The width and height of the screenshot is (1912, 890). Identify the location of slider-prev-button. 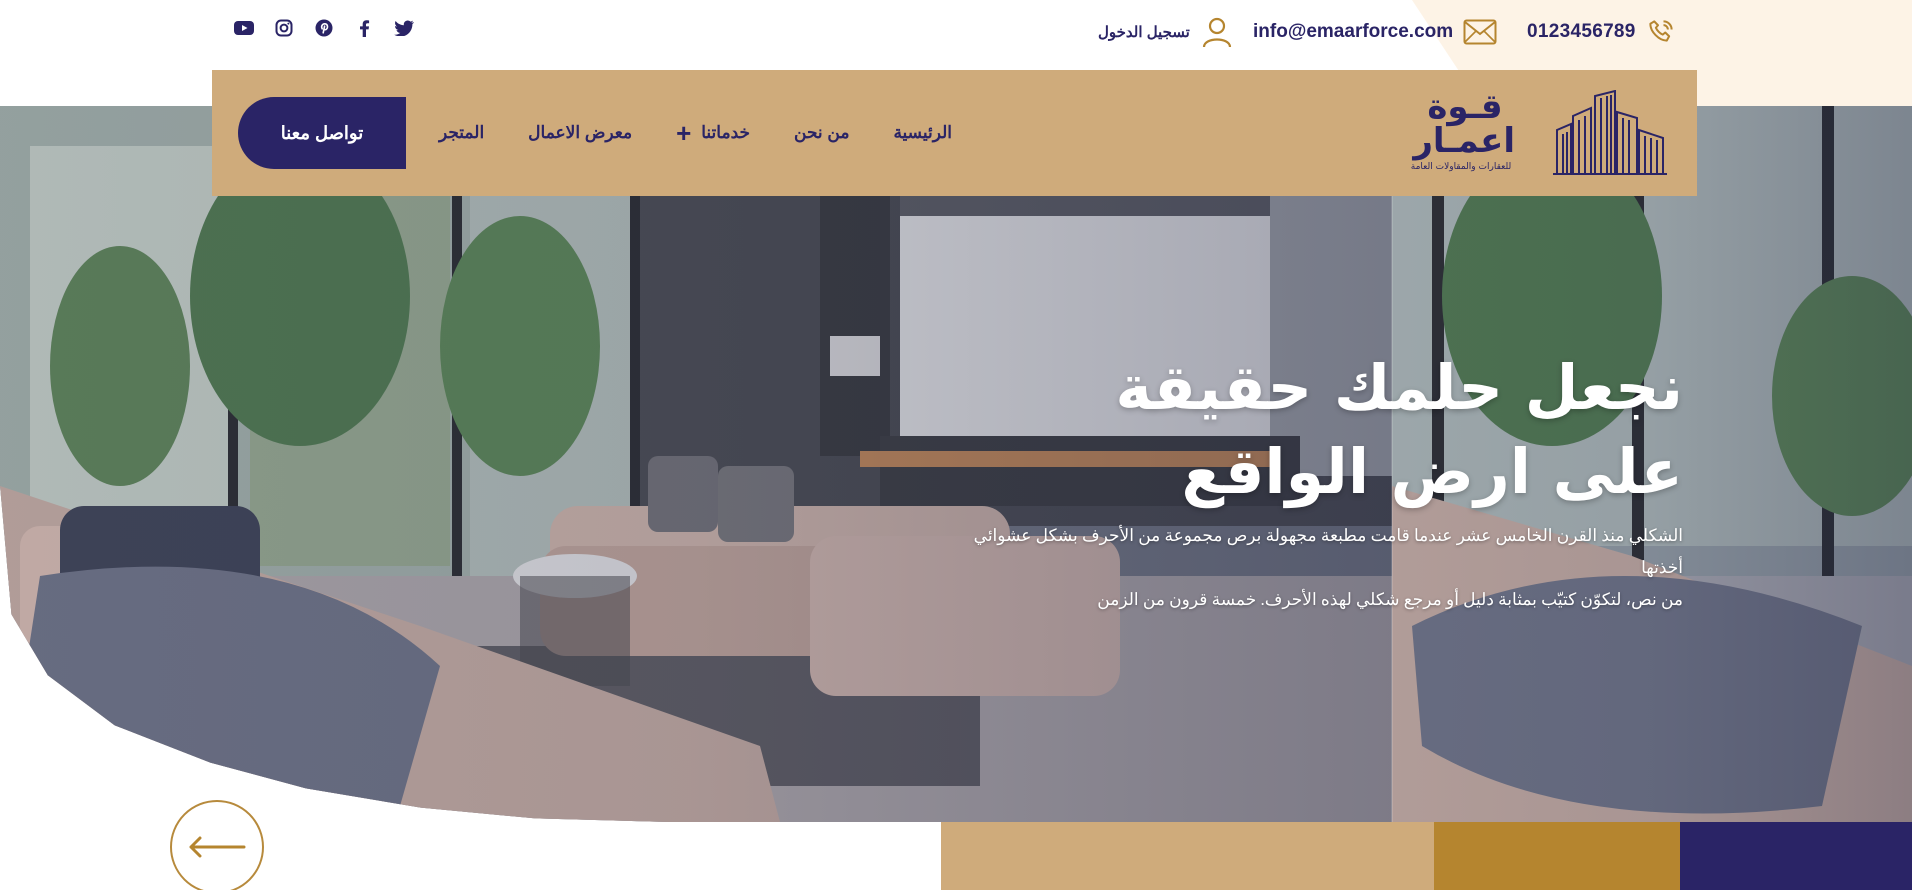
(217, 845).